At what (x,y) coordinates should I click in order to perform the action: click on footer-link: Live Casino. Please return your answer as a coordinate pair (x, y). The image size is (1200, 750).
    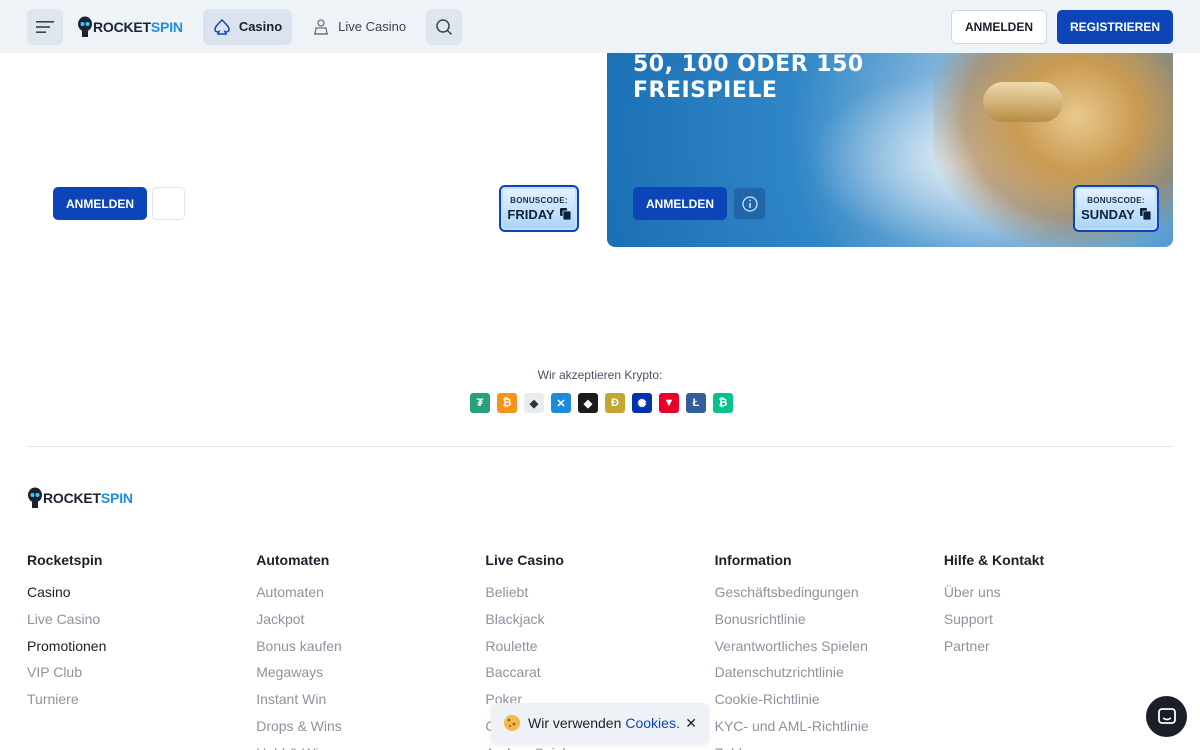
    Looking at the image, I should click on (141, 622).